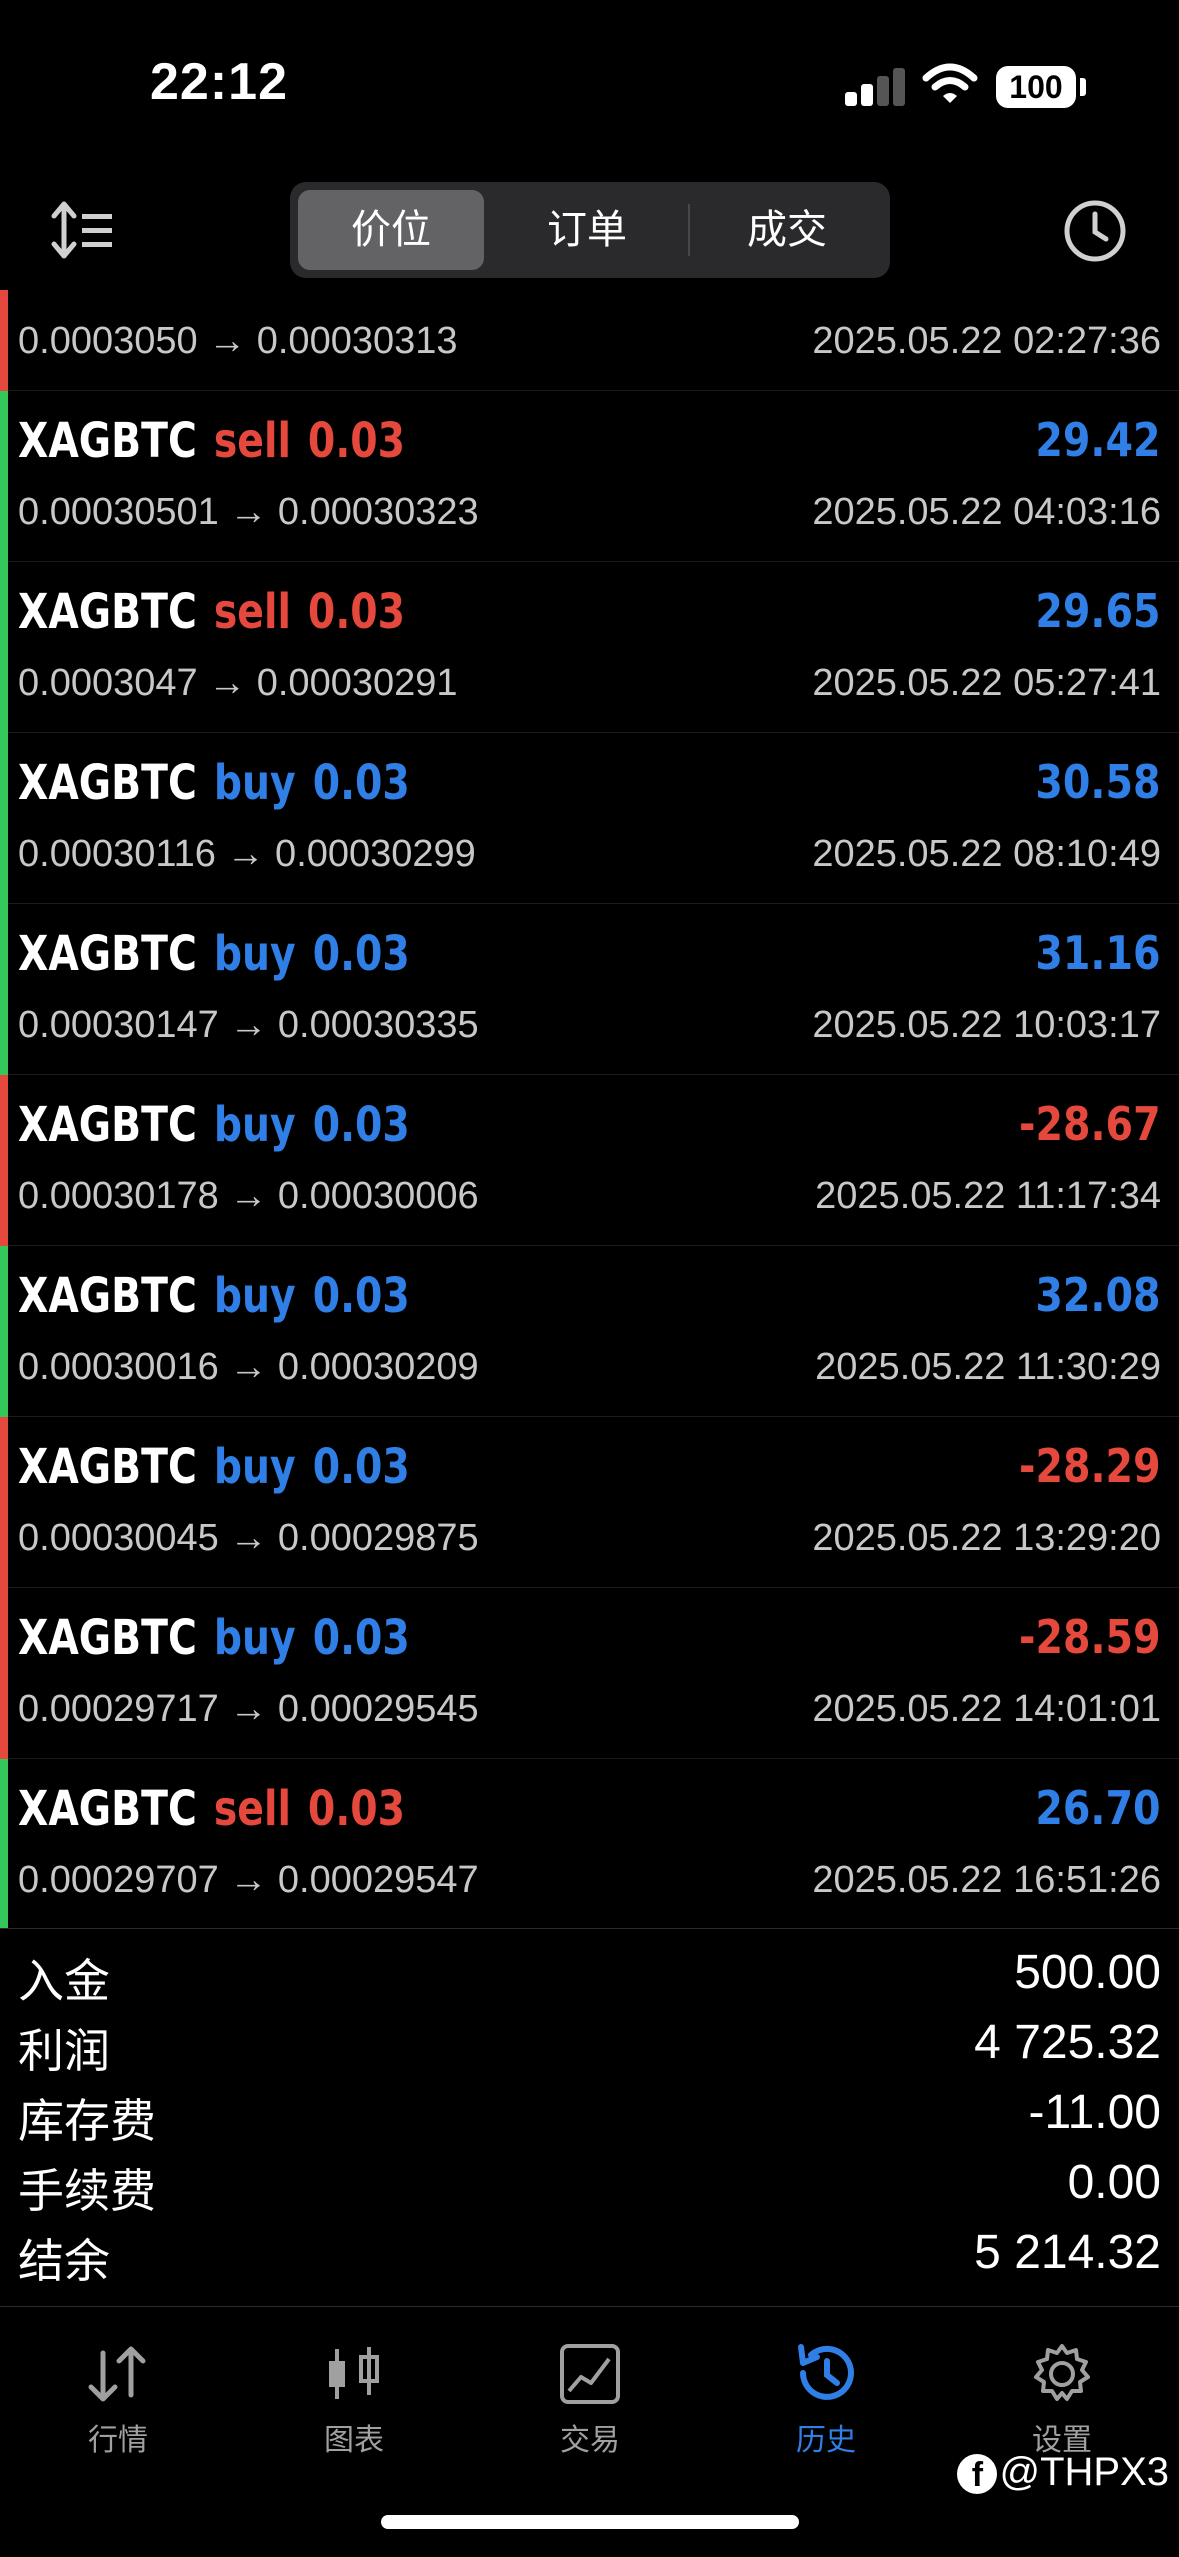 The image size is (1179, 2557). I want to click on trade-profit: 29.65, so click(1098, 611).